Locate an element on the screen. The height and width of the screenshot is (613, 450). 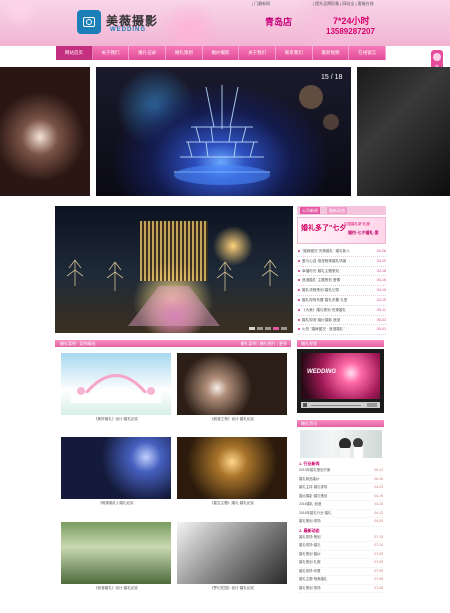
info-item: 婚礼精品婚纱 06-26 is located at coordinates (341, 480).